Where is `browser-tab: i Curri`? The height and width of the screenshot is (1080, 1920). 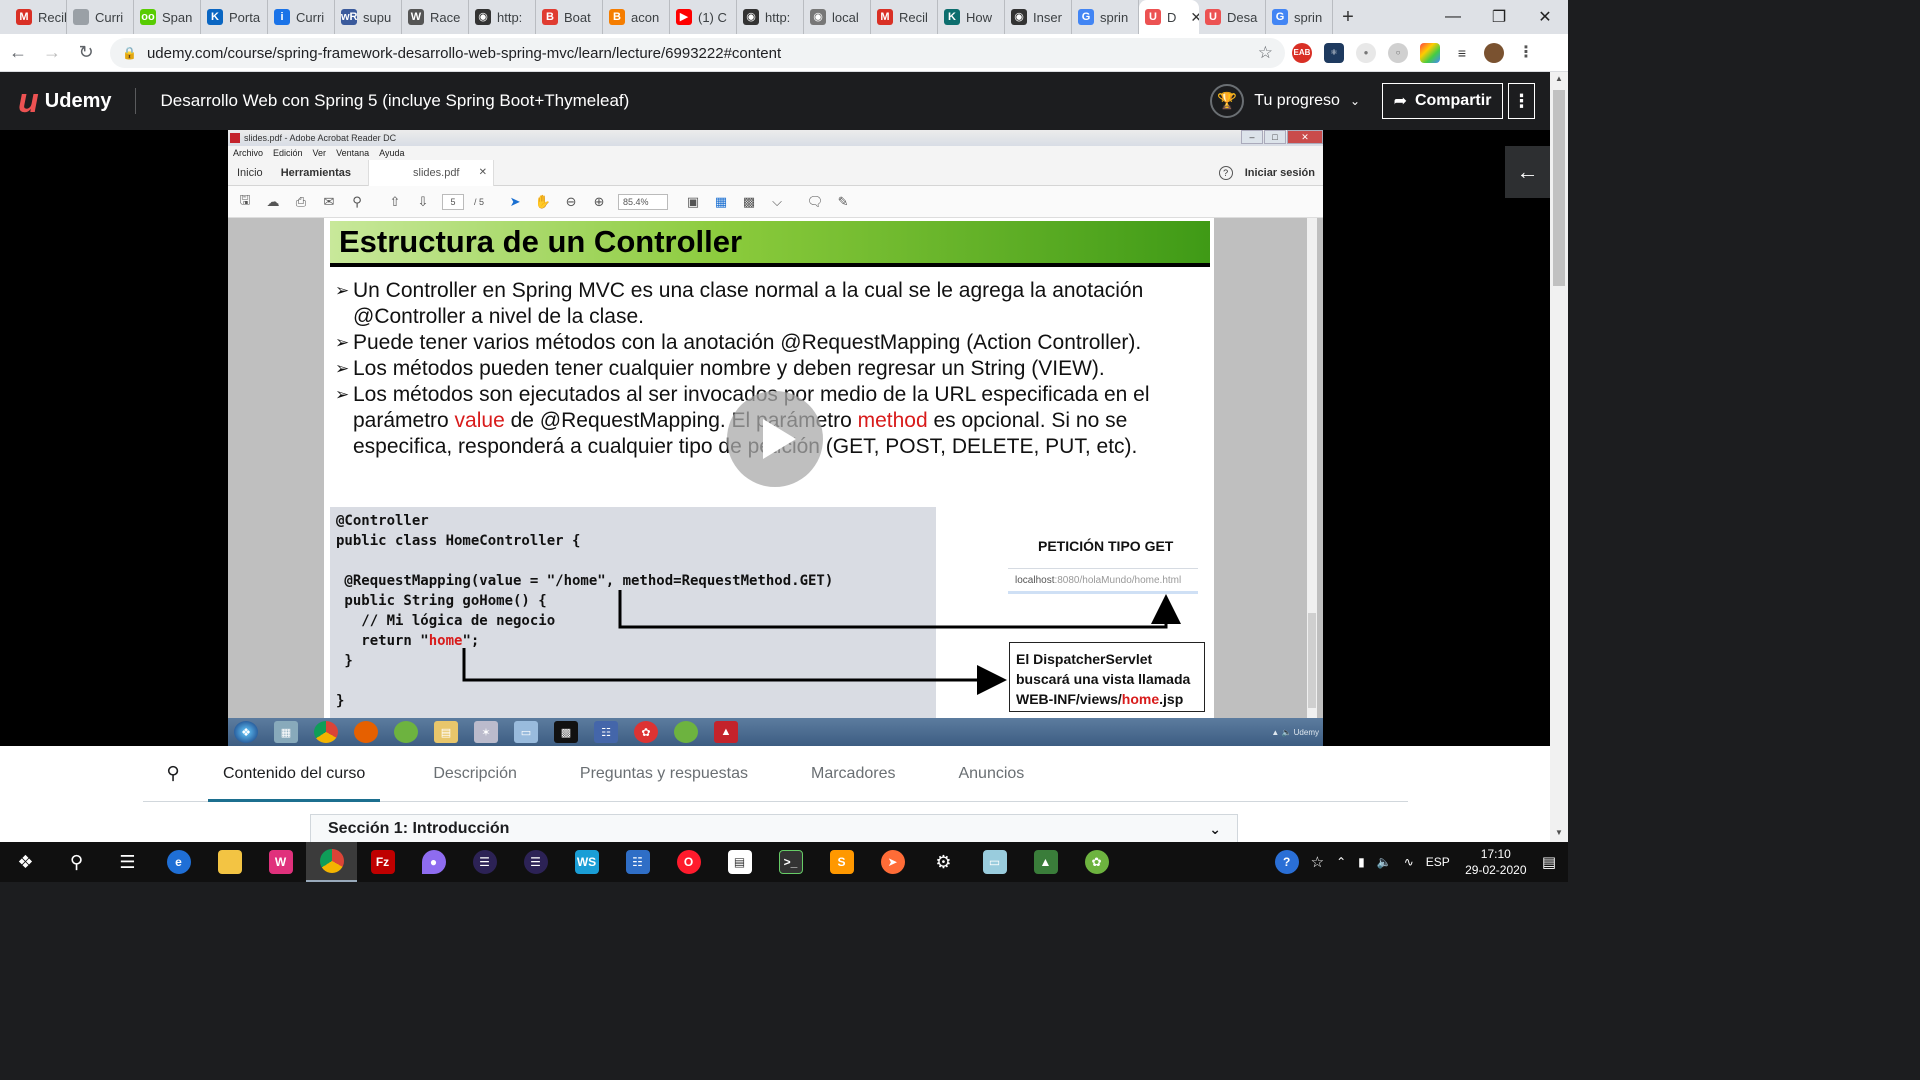
browser-tab: i Curri is located at coordinates (301, 17).